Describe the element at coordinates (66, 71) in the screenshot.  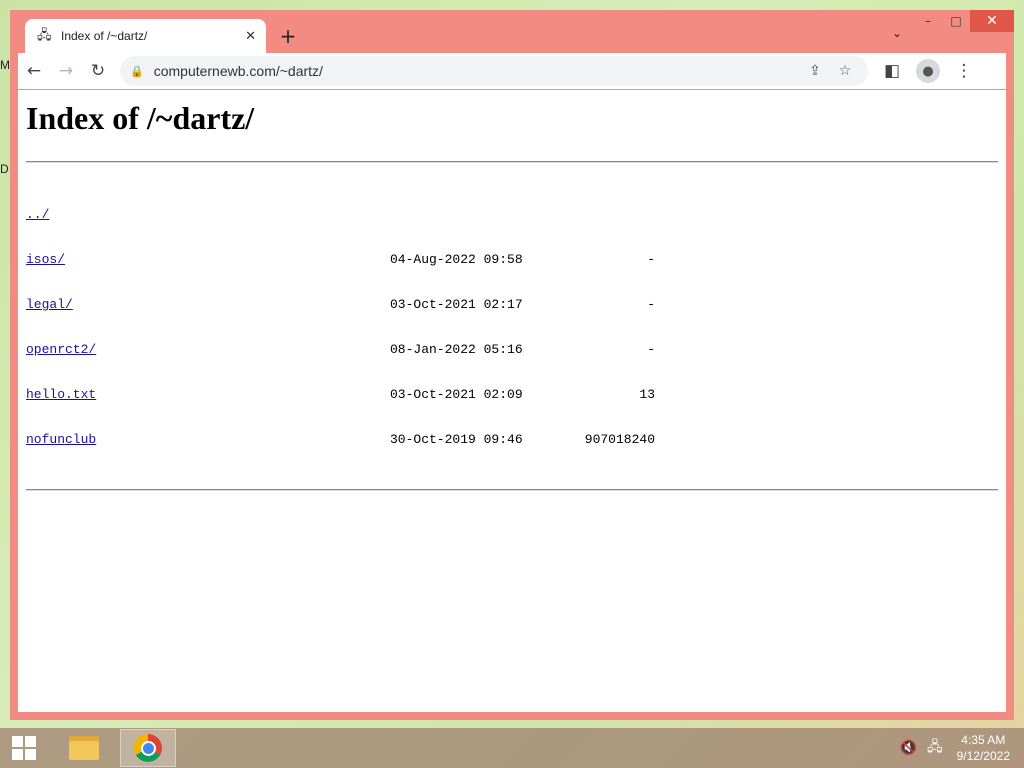
I see `forward-arrow-icon: →` at that location.